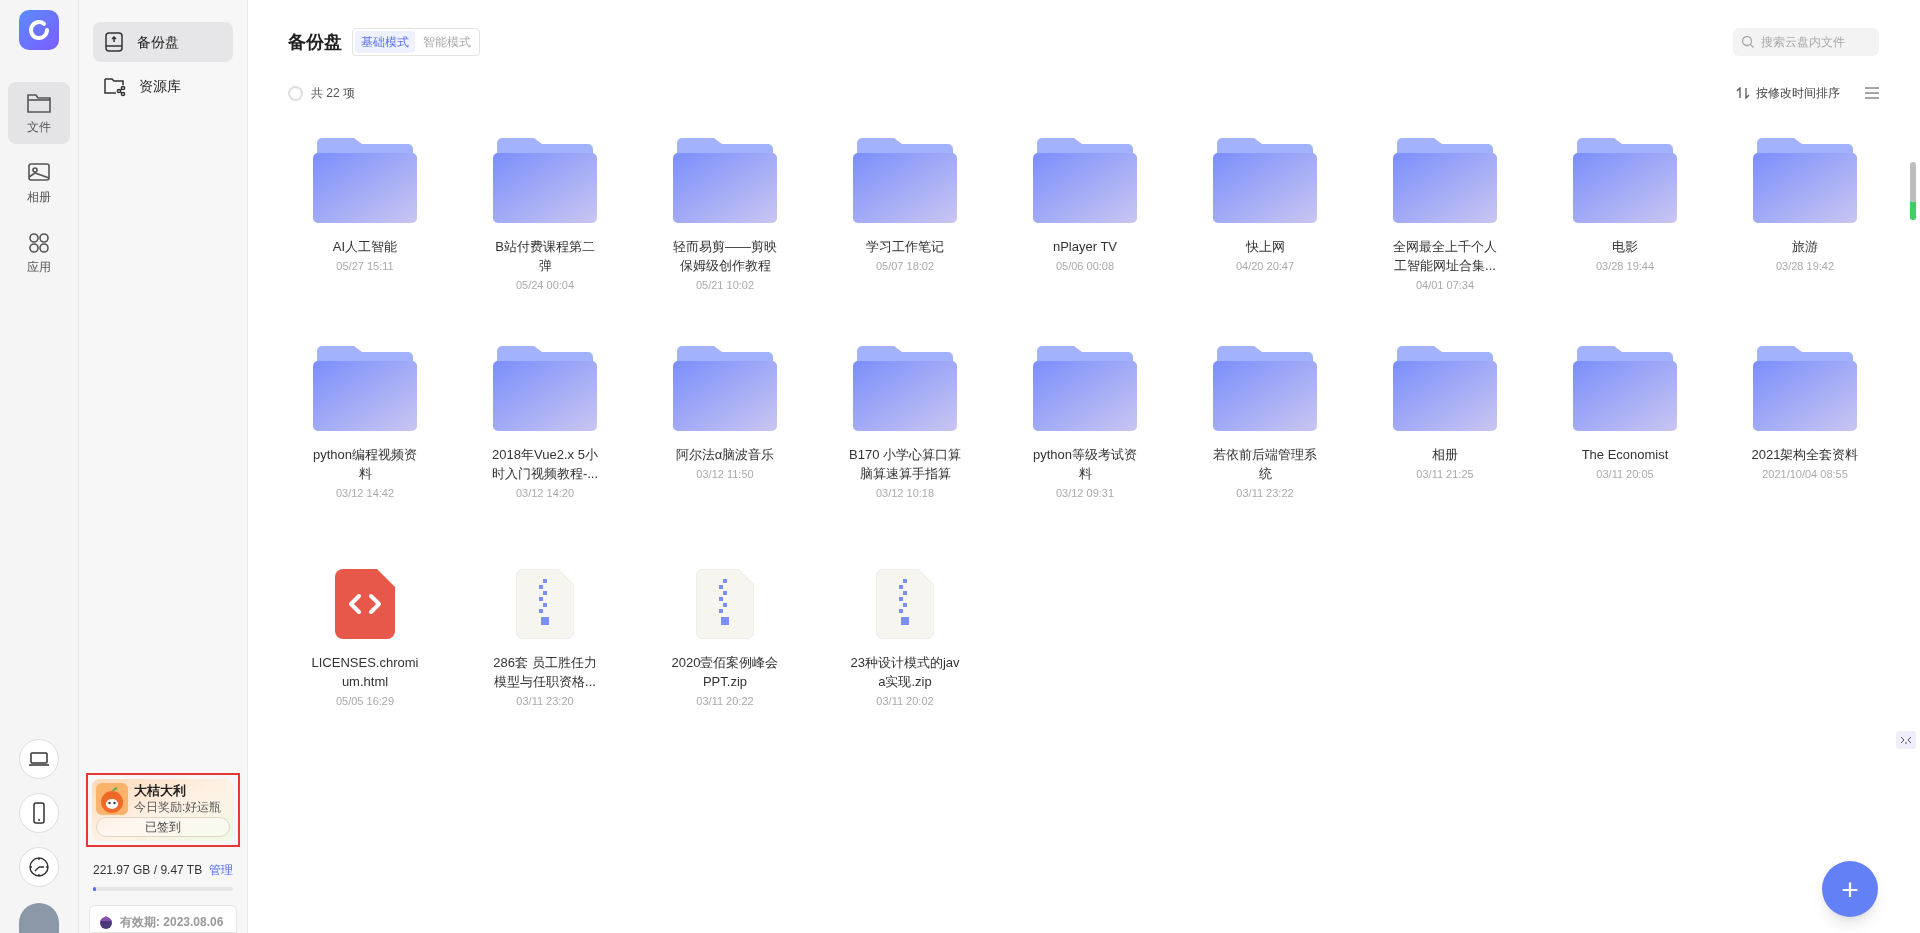  I want to click on code-file-icon, so click(365, 604).